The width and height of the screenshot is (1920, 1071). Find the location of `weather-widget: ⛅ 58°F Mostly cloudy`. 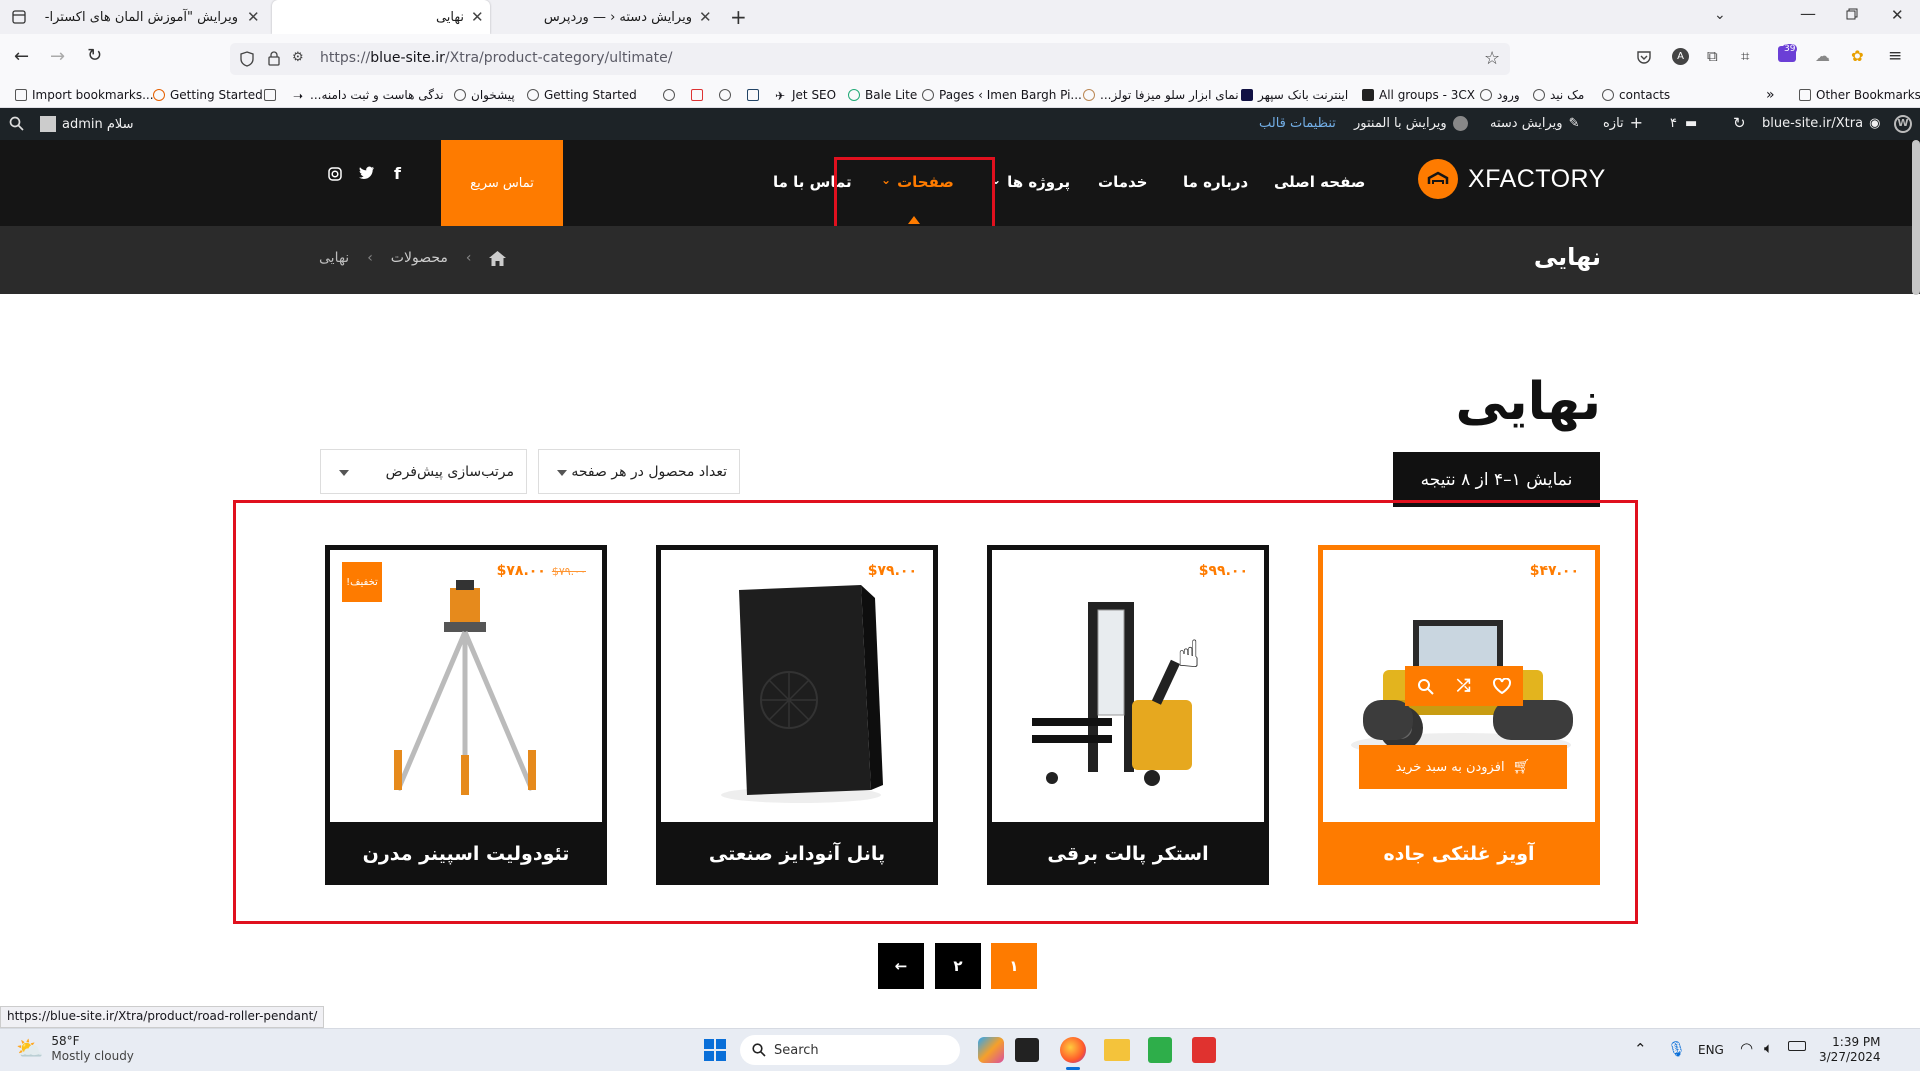

weather-widget: ⛅ 58°F Mostly cloudy is located at coordinates (75, 1049).